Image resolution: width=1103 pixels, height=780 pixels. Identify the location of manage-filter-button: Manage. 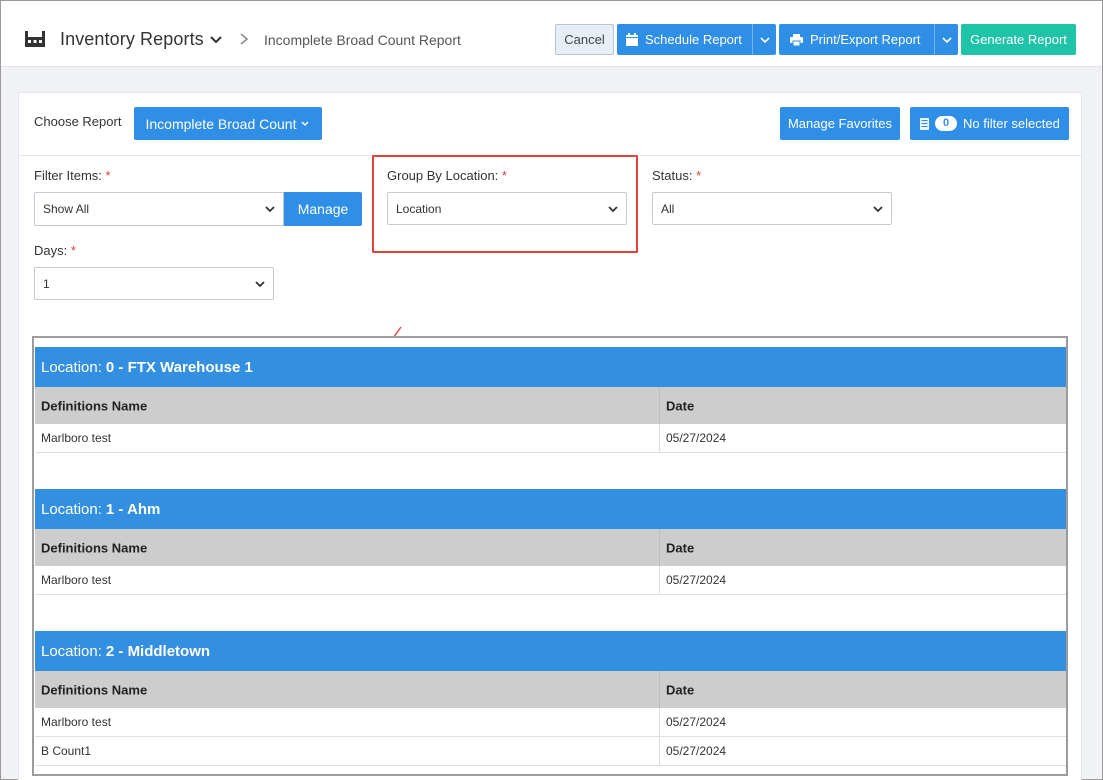
(323, 209).